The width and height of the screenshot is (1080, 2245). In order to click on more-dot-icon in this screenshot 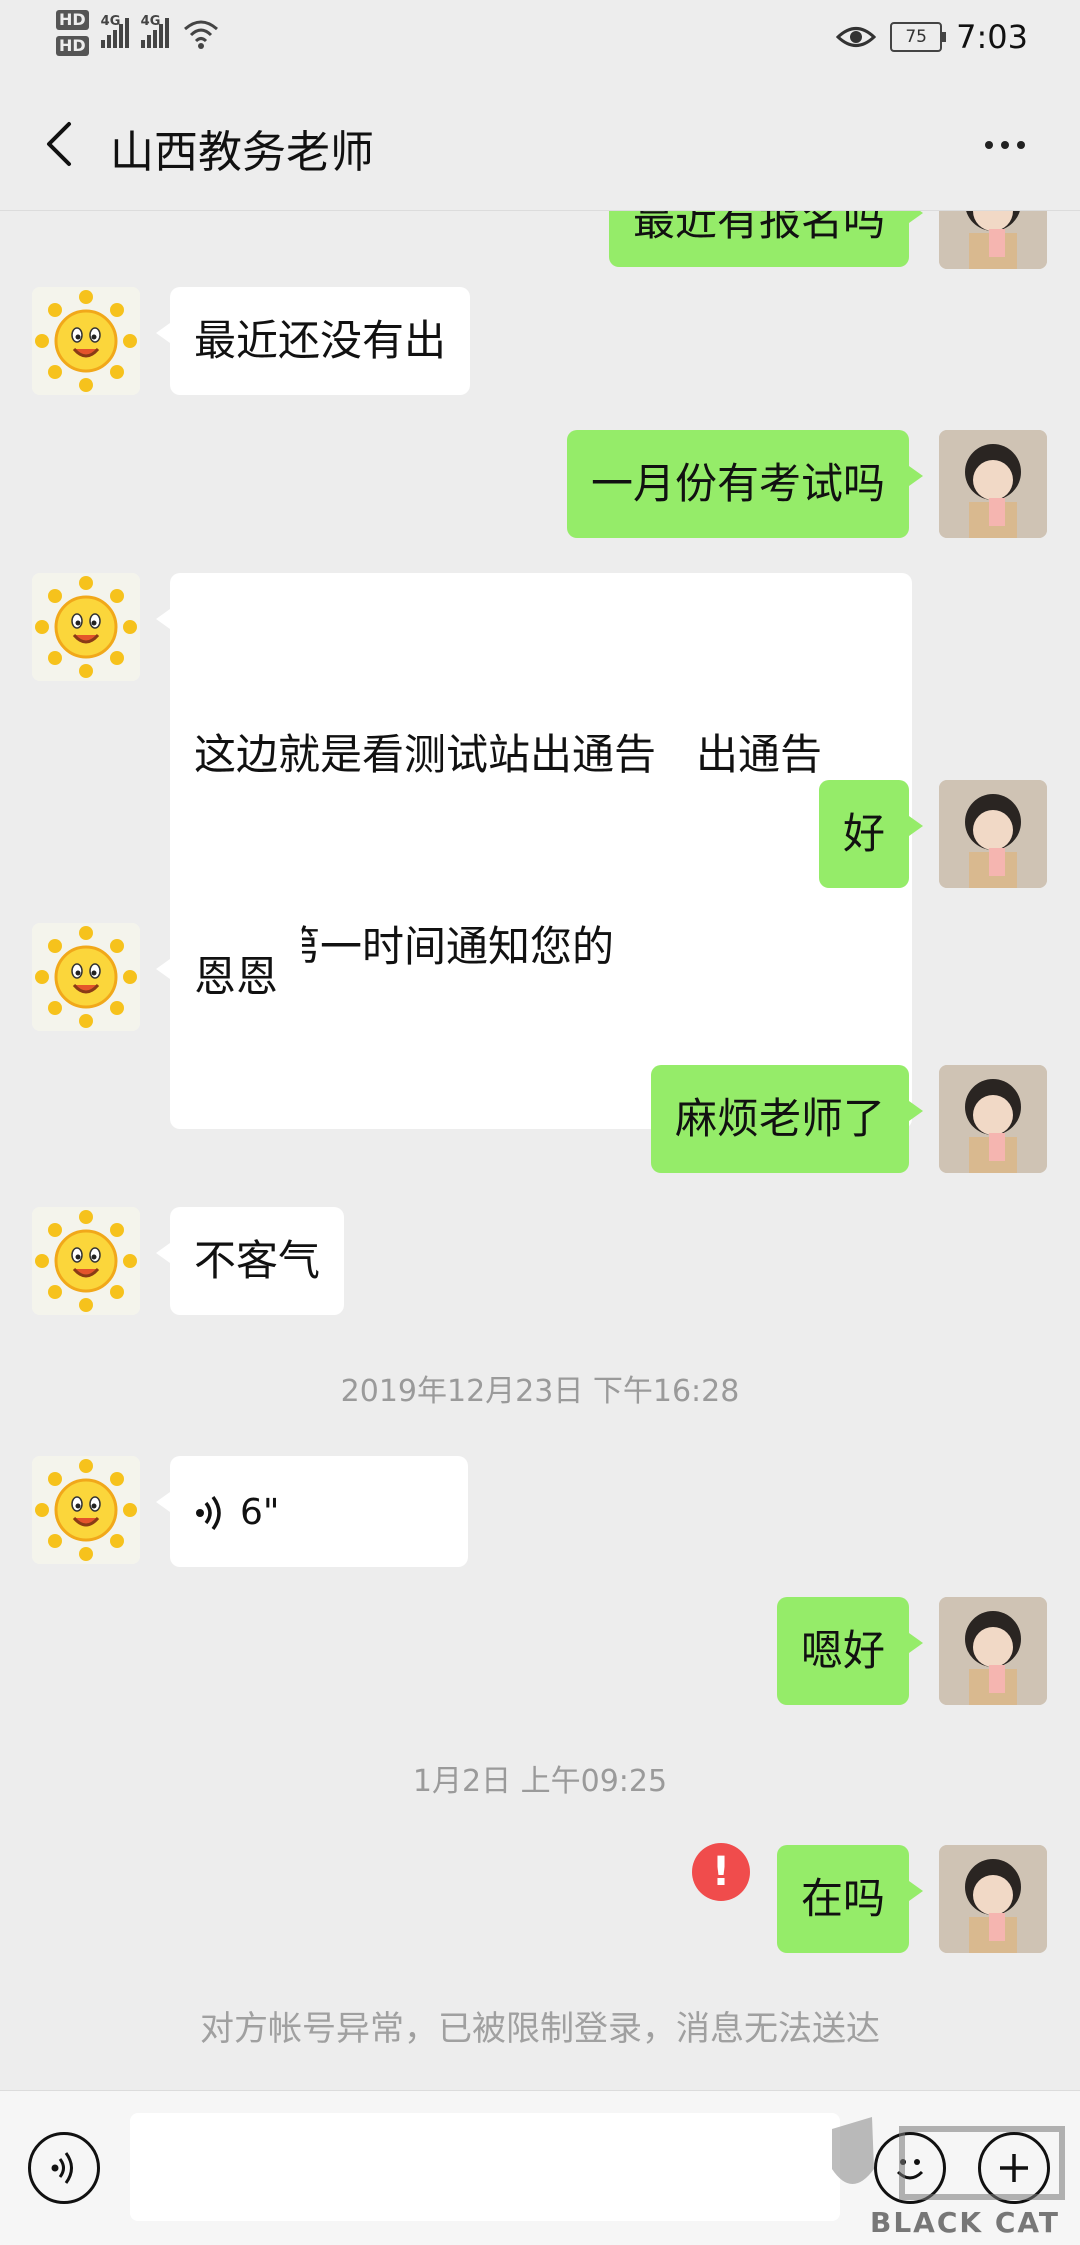, I will do `click(989, 145)`.